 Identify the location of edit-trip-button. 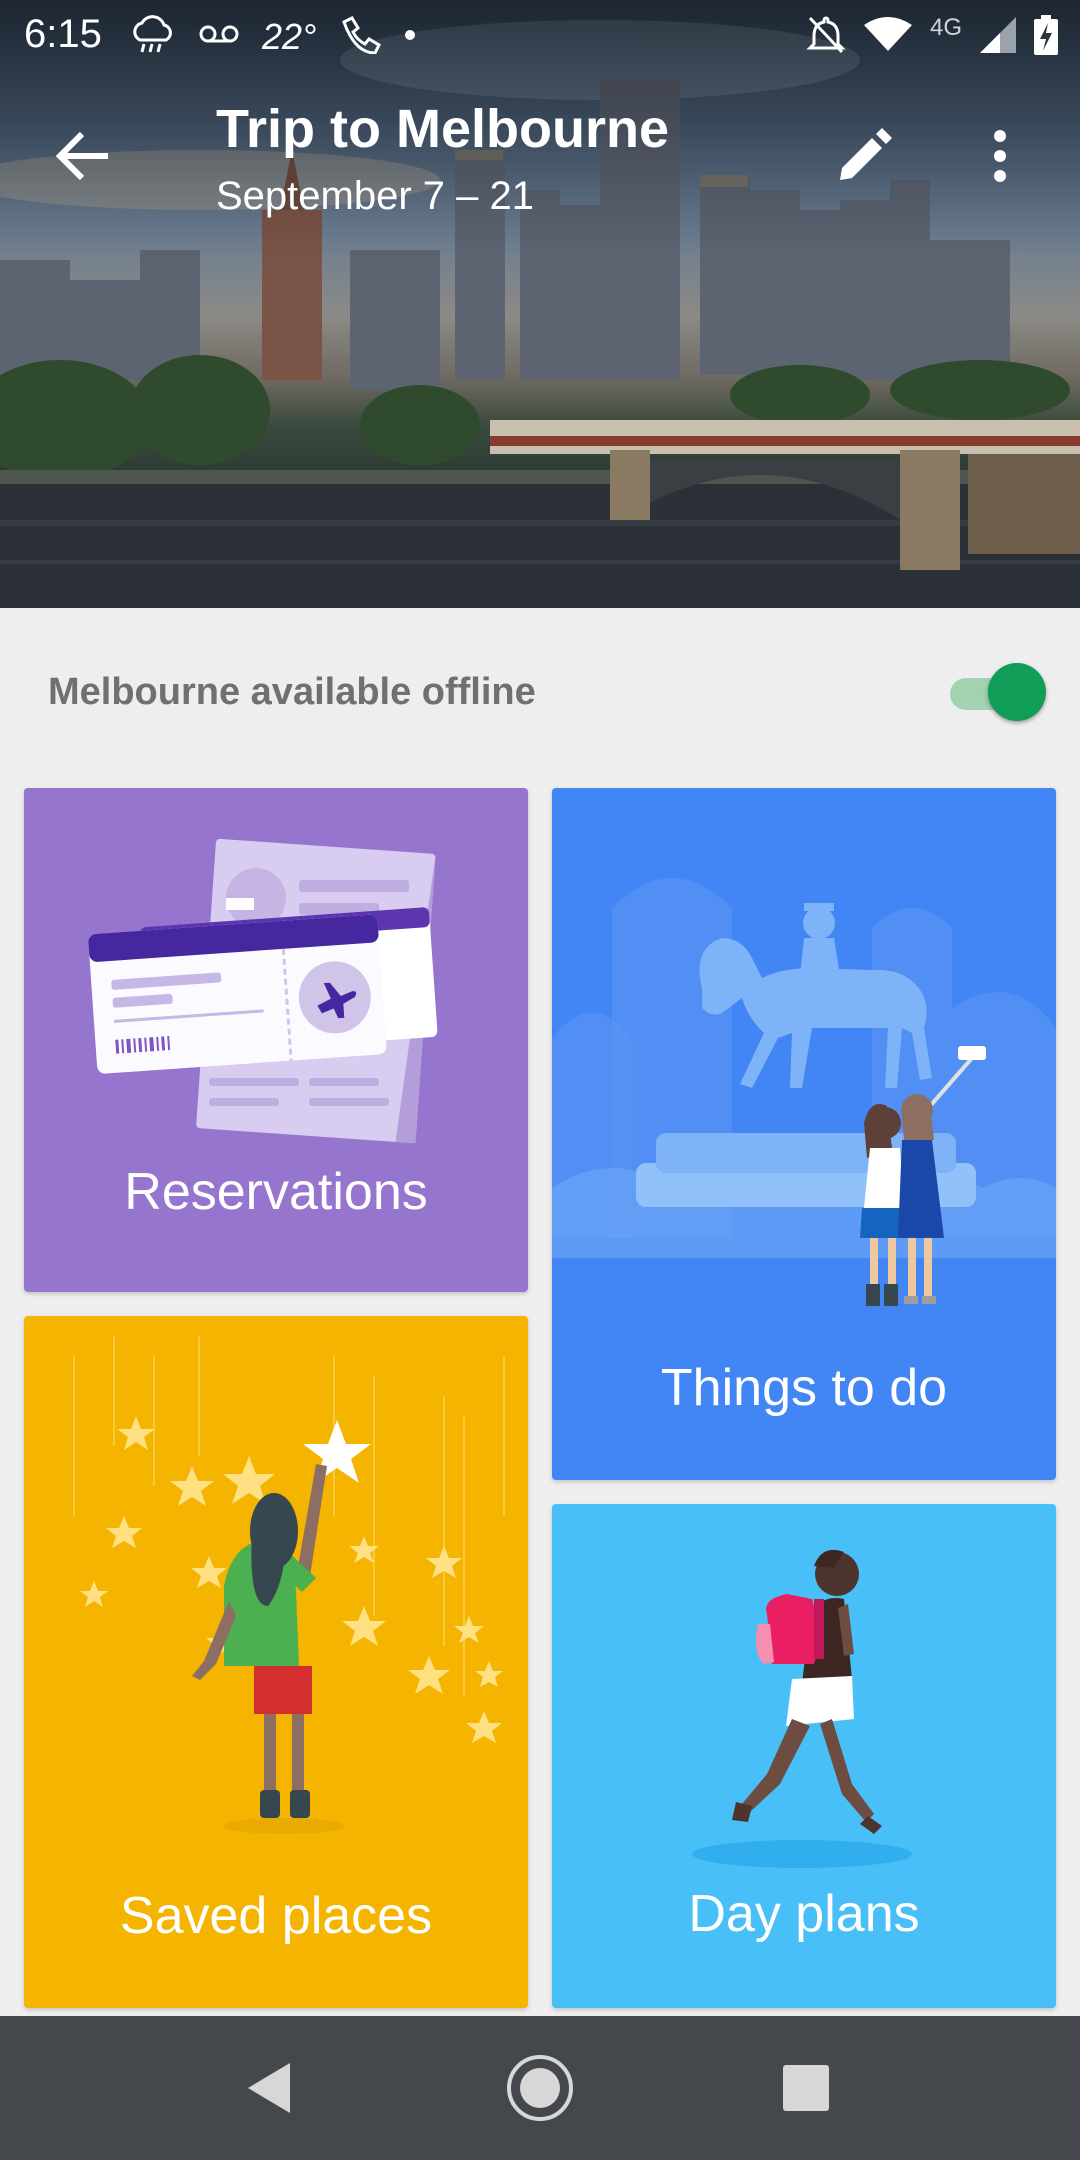
(864, 156).